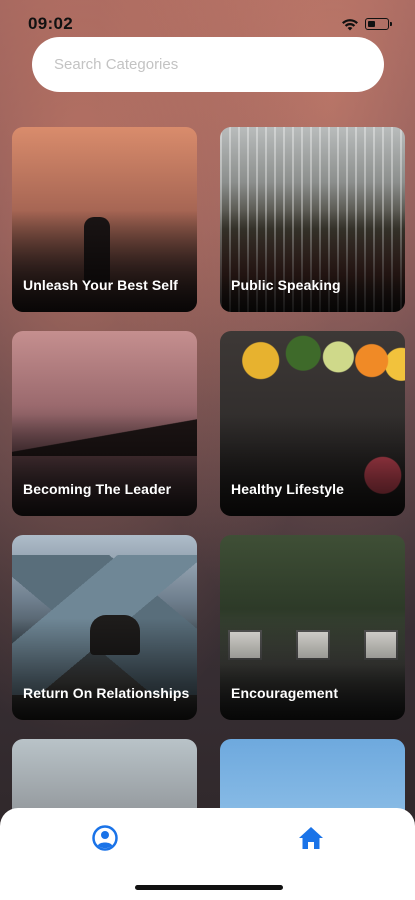 This screenshot has height=900, width=415. I want to click on user-circle-icon, so click(105, 838).